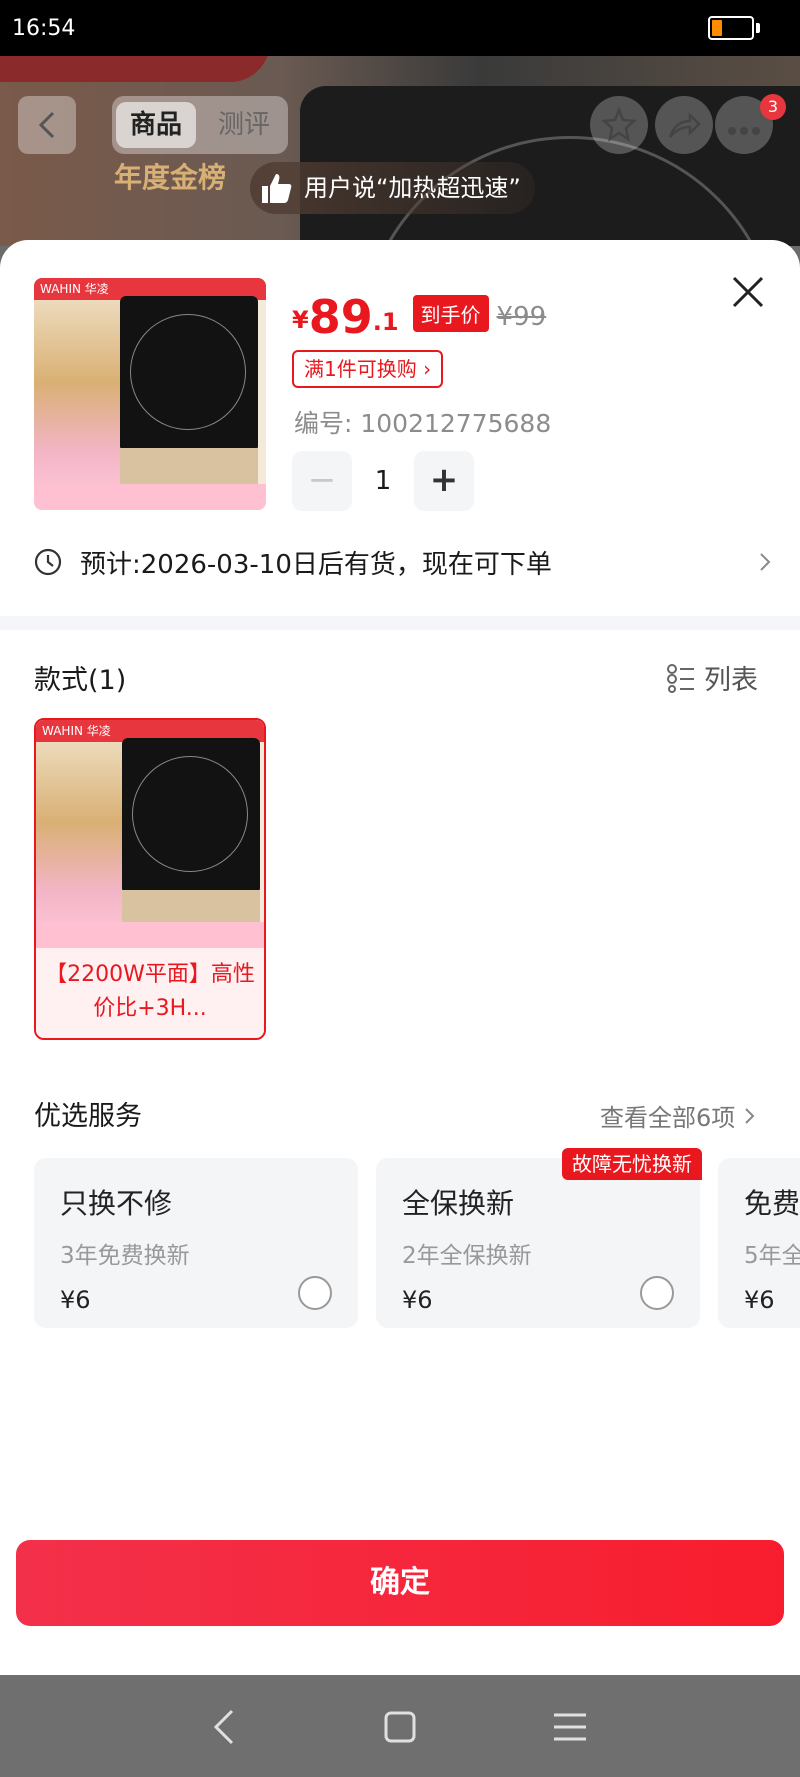 This screenshot has height=1777, width=800. I want to click on style-section-title: 款式(1), so click(80, 680).